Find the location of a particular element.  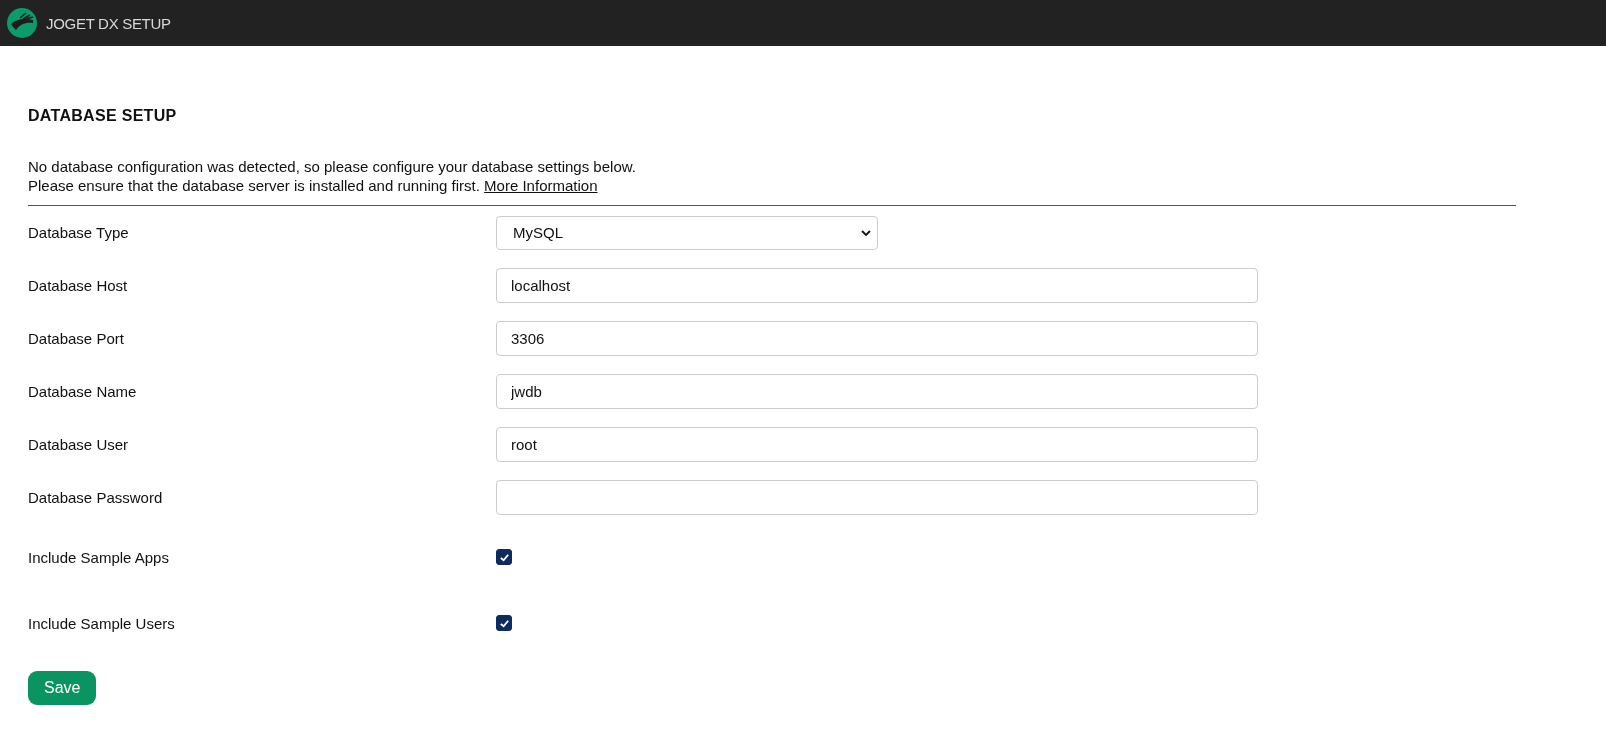

input-field: jwdb is located at coordinates (877, 391).